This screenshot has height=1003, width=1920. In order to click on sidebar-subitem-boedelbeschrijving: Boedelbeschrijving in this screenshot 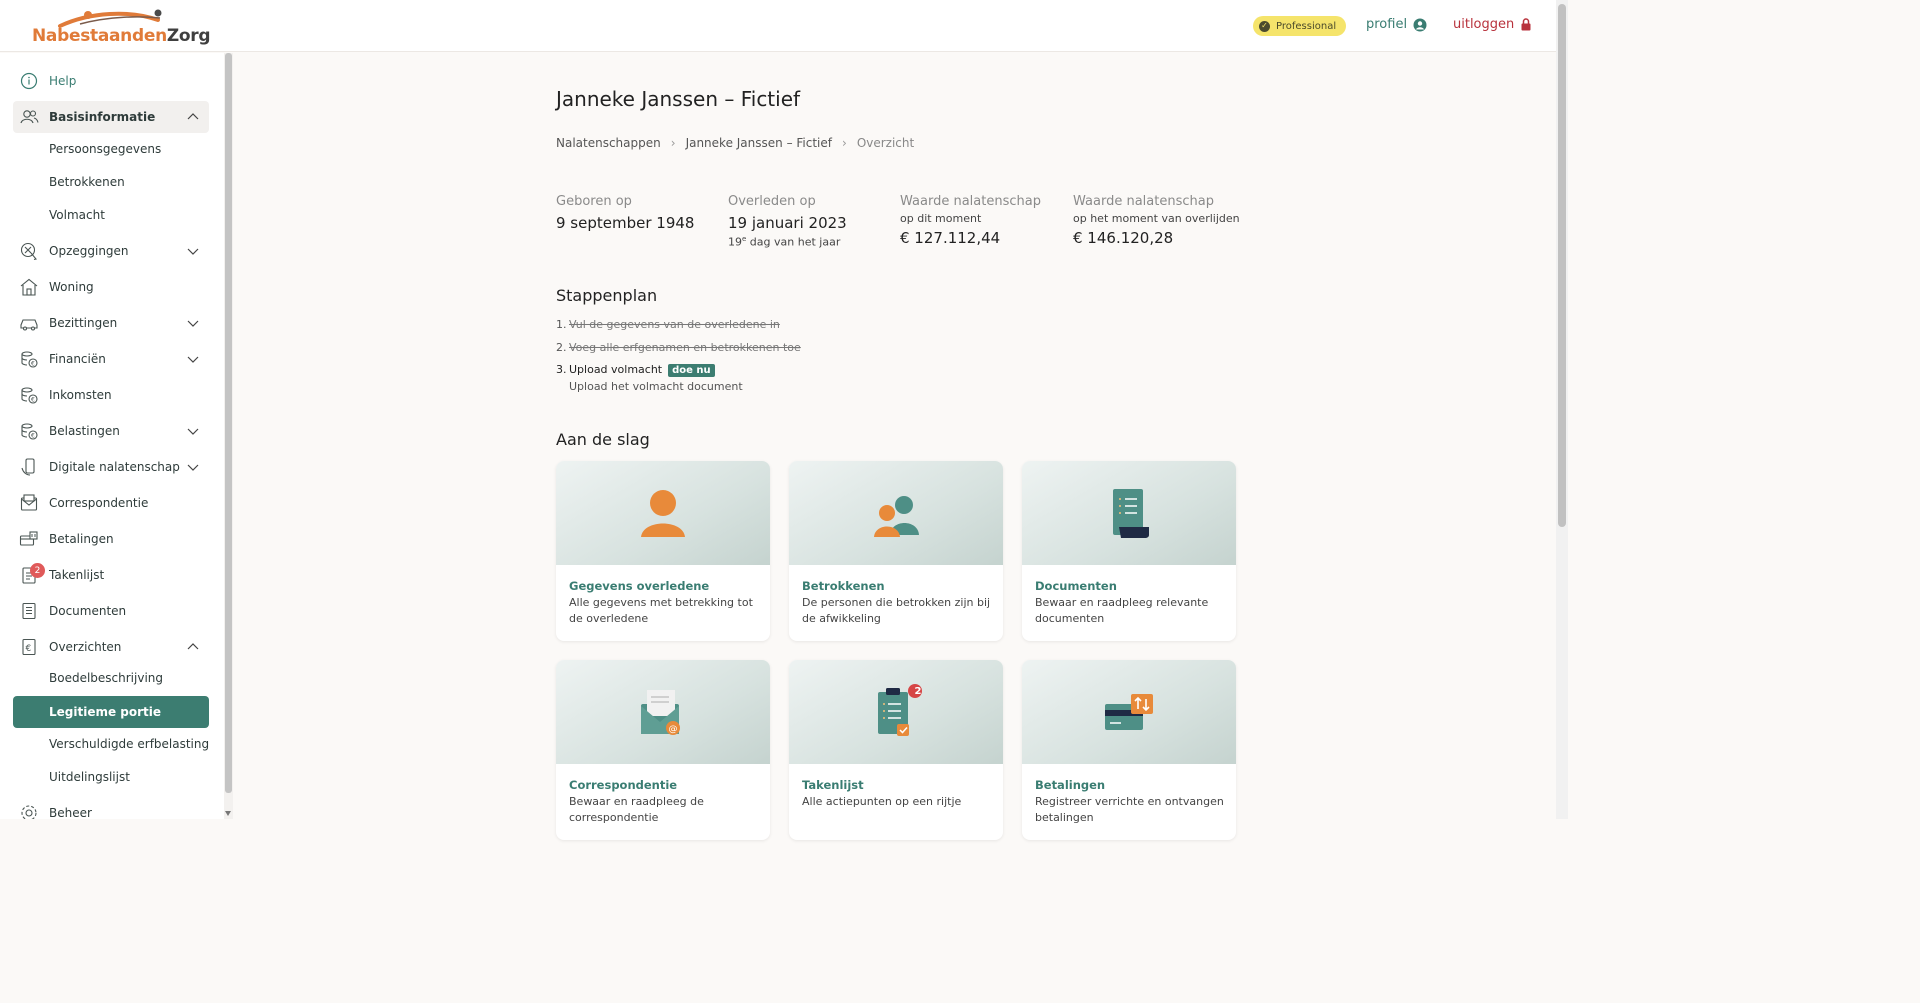, I will do `click(111, 678)`.